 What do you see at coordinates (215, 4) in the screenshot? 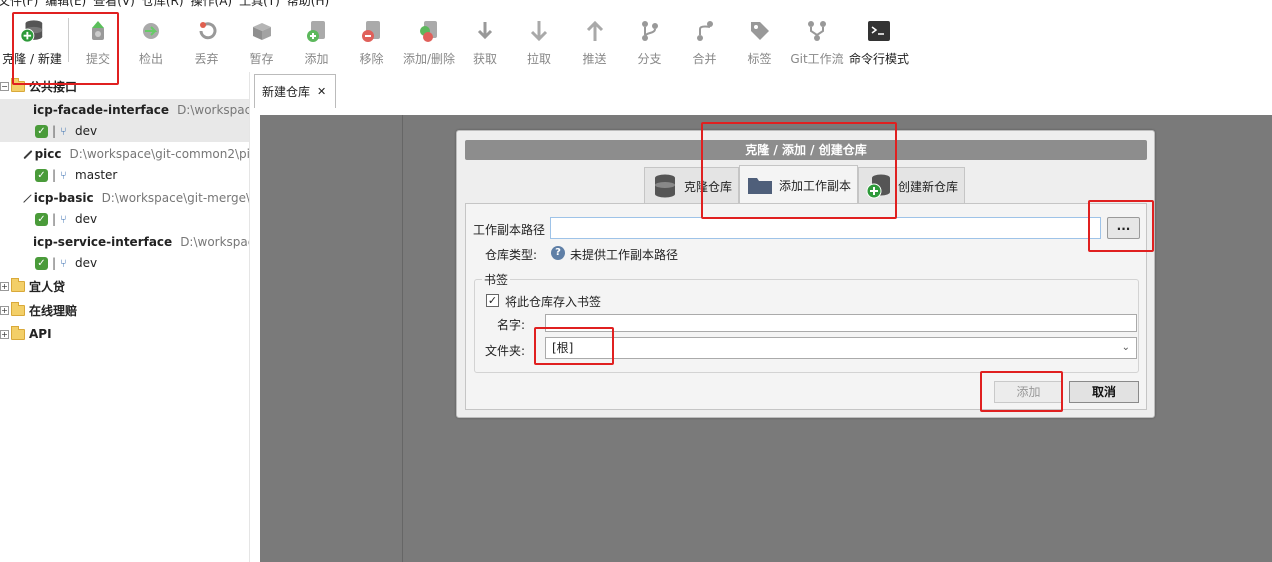
I see `menu-actions: 操作(A)` at bounding box center [215, 4].